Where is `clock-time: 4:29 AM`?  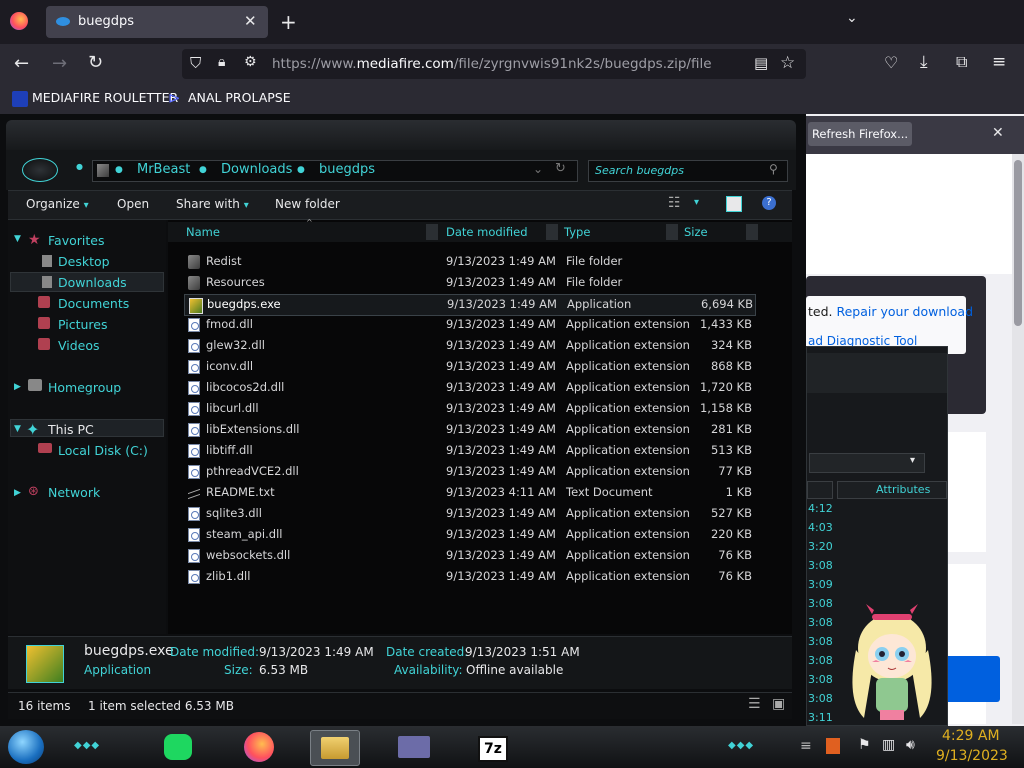
clock-time: 4:29 AM is located at coordinates (971, 736).